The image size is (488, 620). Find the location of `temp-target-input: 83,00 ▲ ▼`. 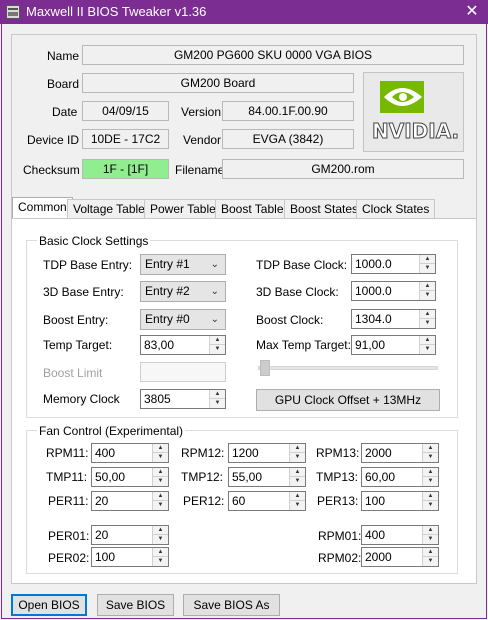

temp-target-input: 83,00 ▲ ▼ is located at coordinates (183, 345).